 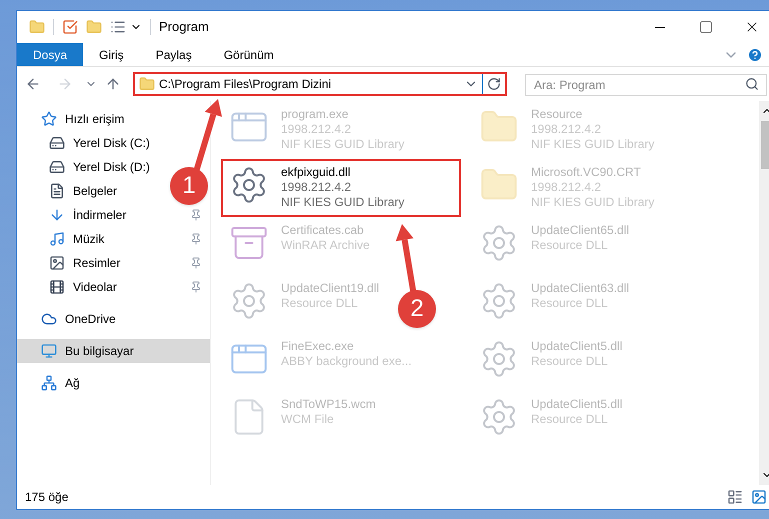 I want to click on details-view-icon, so click(x=735, y=497).